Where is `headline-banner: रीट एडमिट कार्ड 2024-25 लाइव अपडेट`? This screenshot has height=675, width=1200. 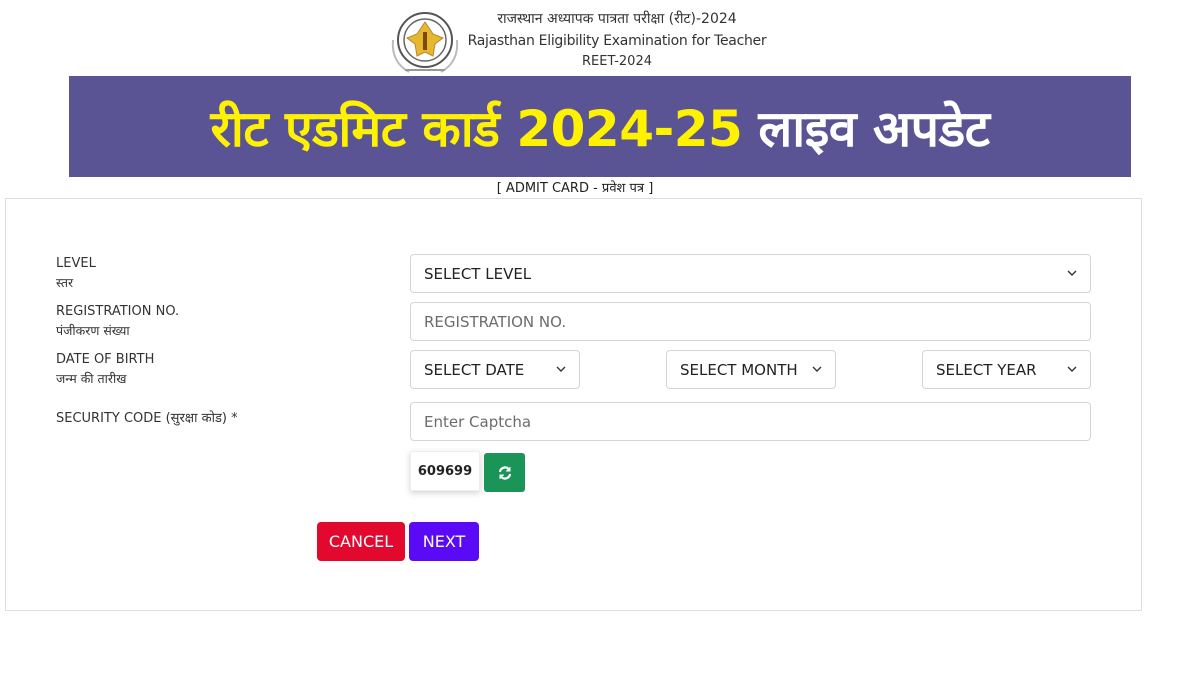
headline-banner: रीट एडमिट कार्ड 2024-25 लाइव अपडेट is located at coordinates (600, 126).